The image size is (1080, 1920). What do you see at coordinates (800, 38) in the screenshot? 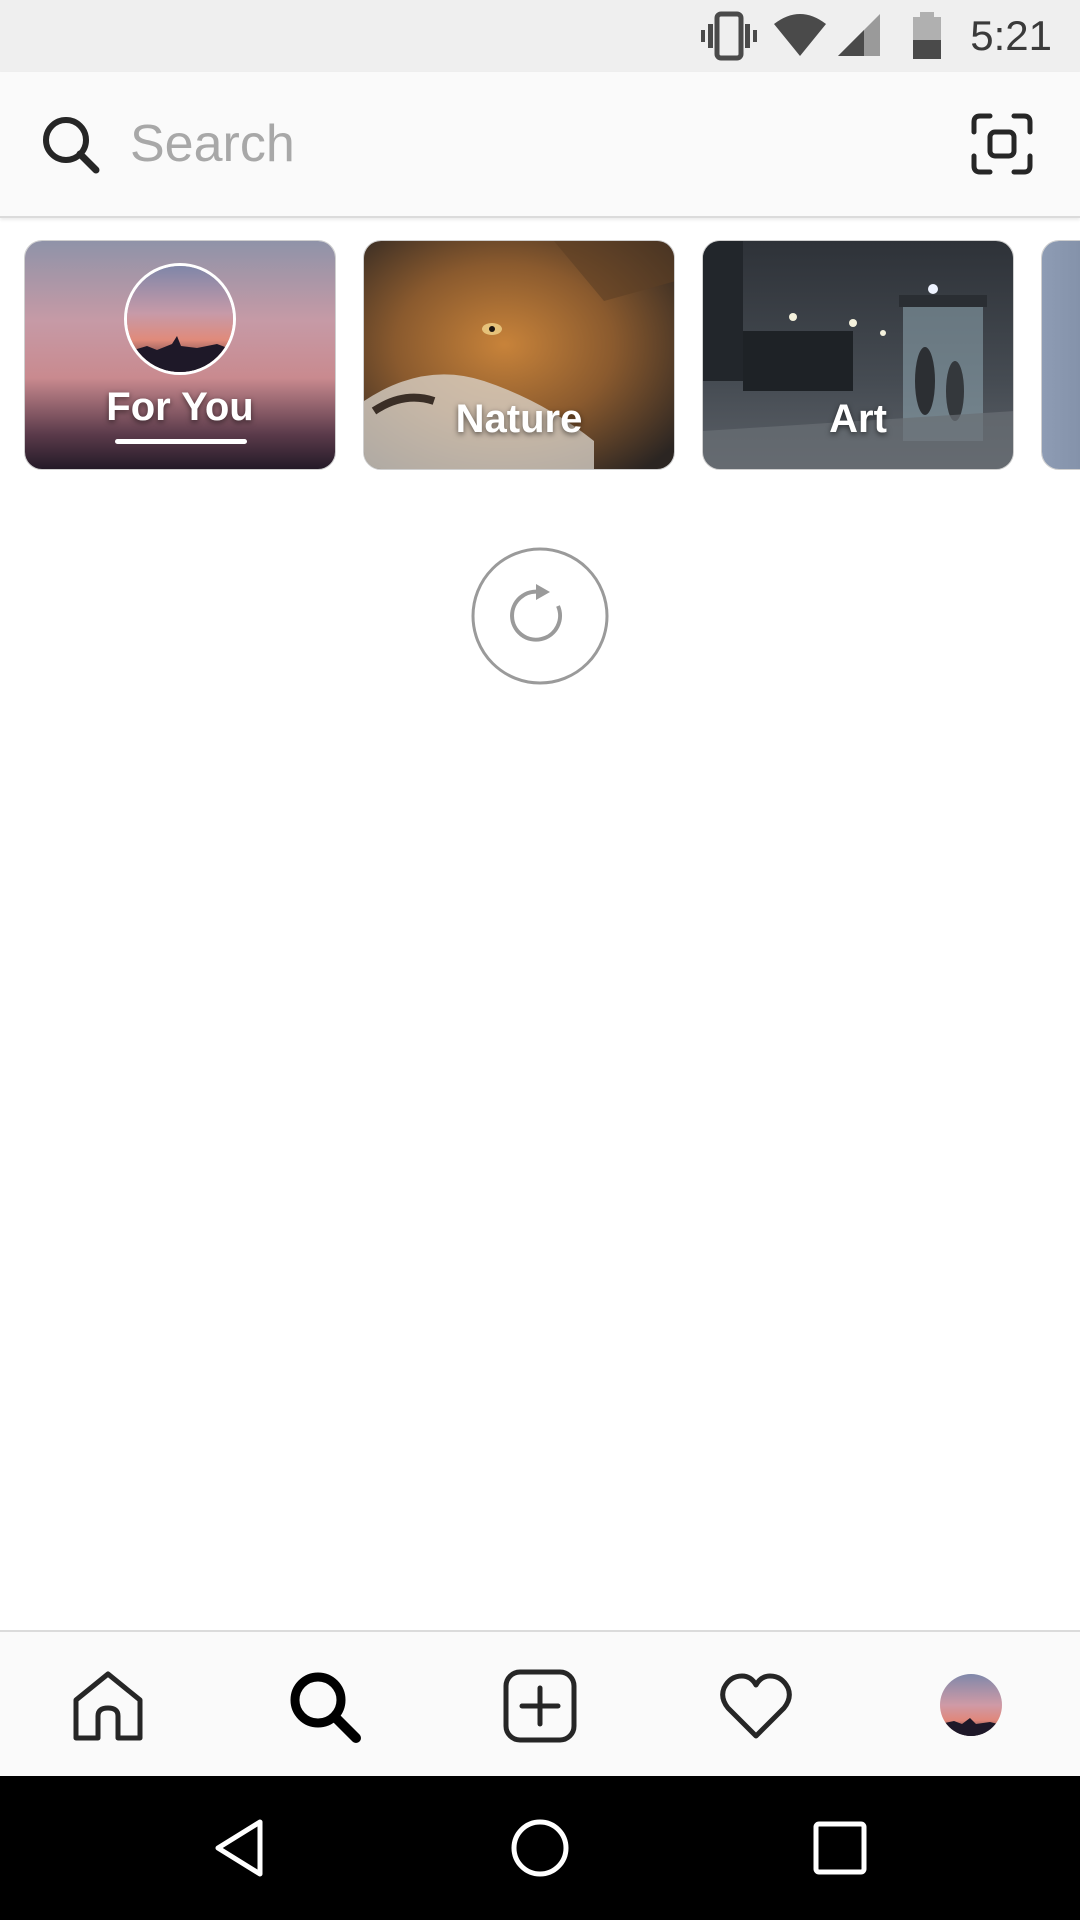
I see `wifi-icon` at bounding box center [800, 38].